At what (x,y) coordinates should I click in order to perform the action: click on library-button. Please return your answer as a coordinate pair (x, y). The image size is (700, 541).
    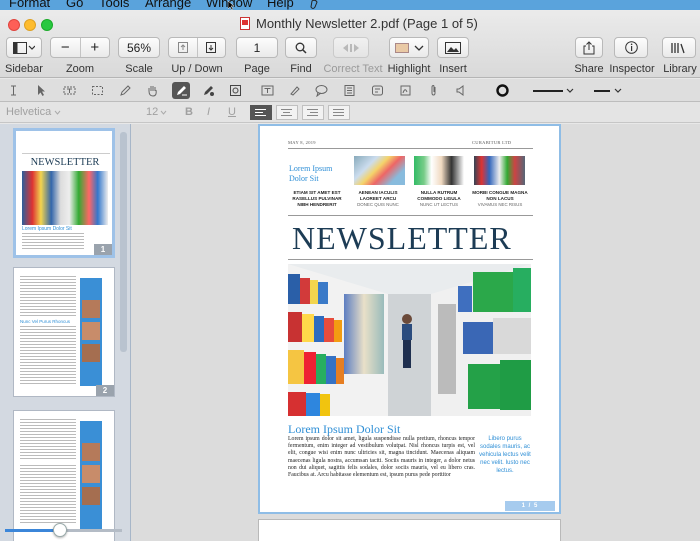
    Looking at the image, I should click on (679, 47).